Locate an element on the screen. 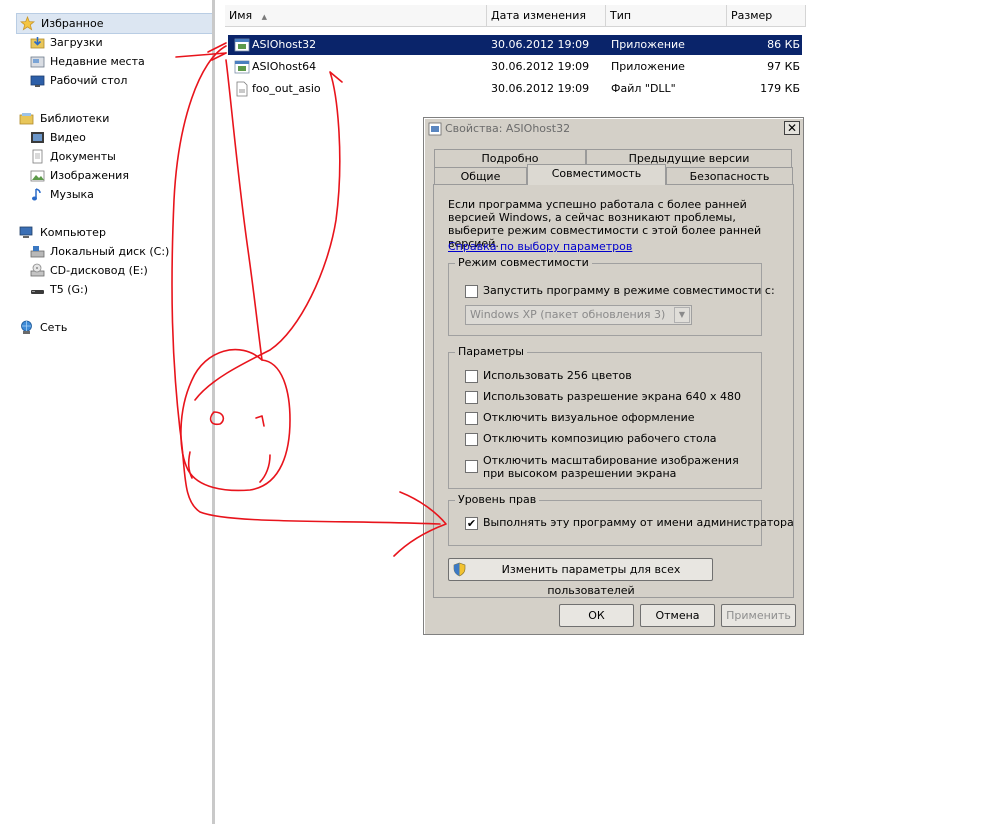 The height and width of the screenshot is (824, 988). button-label: Применить is located at coordinates (758, 615).